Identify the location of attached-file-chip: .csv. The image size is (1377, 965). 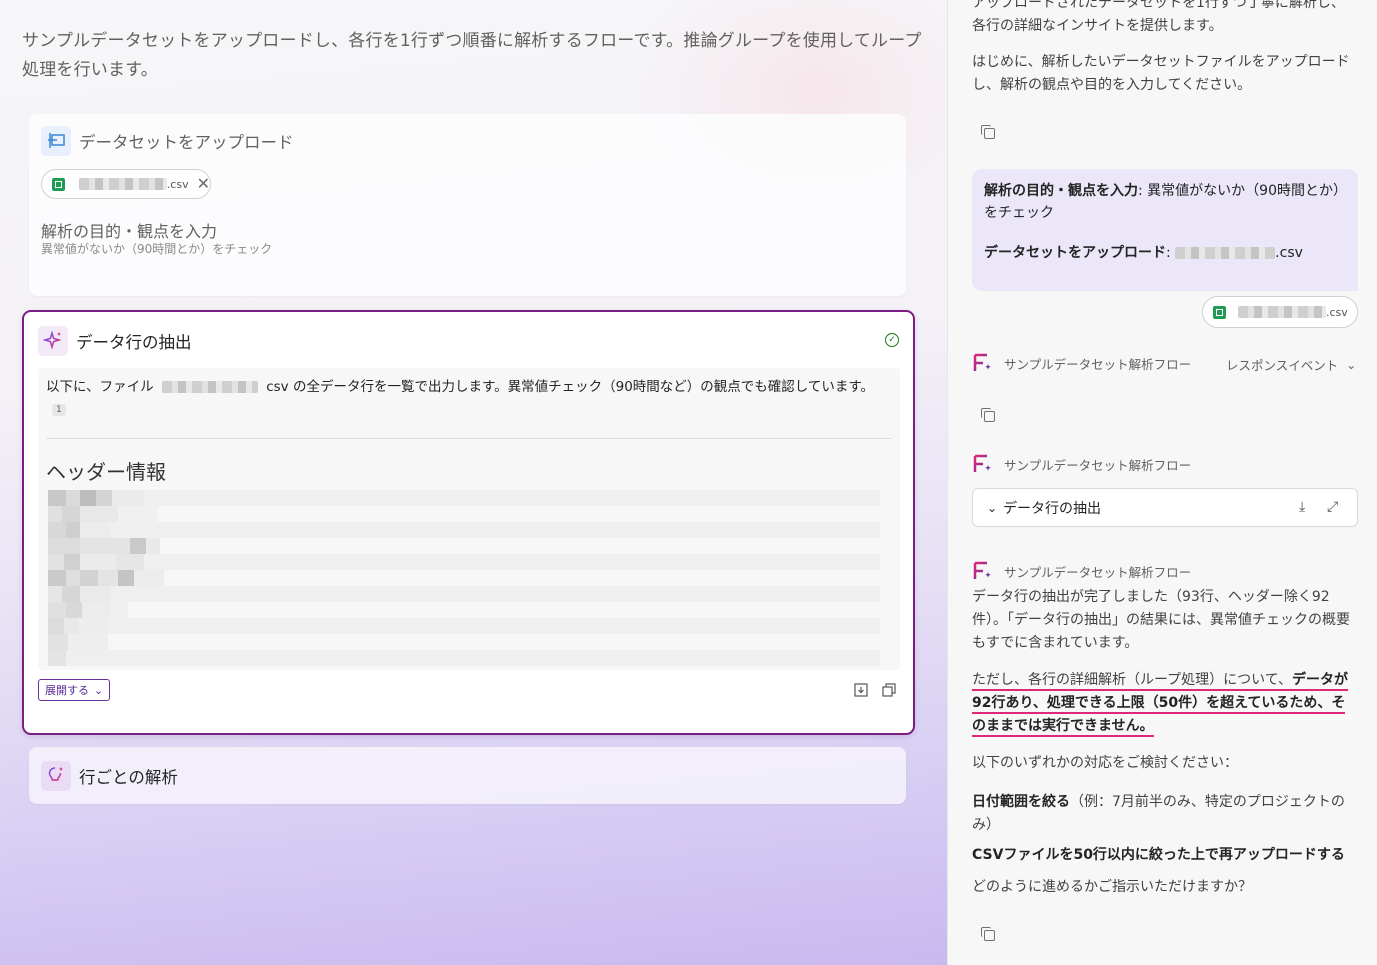
(1280, 312).